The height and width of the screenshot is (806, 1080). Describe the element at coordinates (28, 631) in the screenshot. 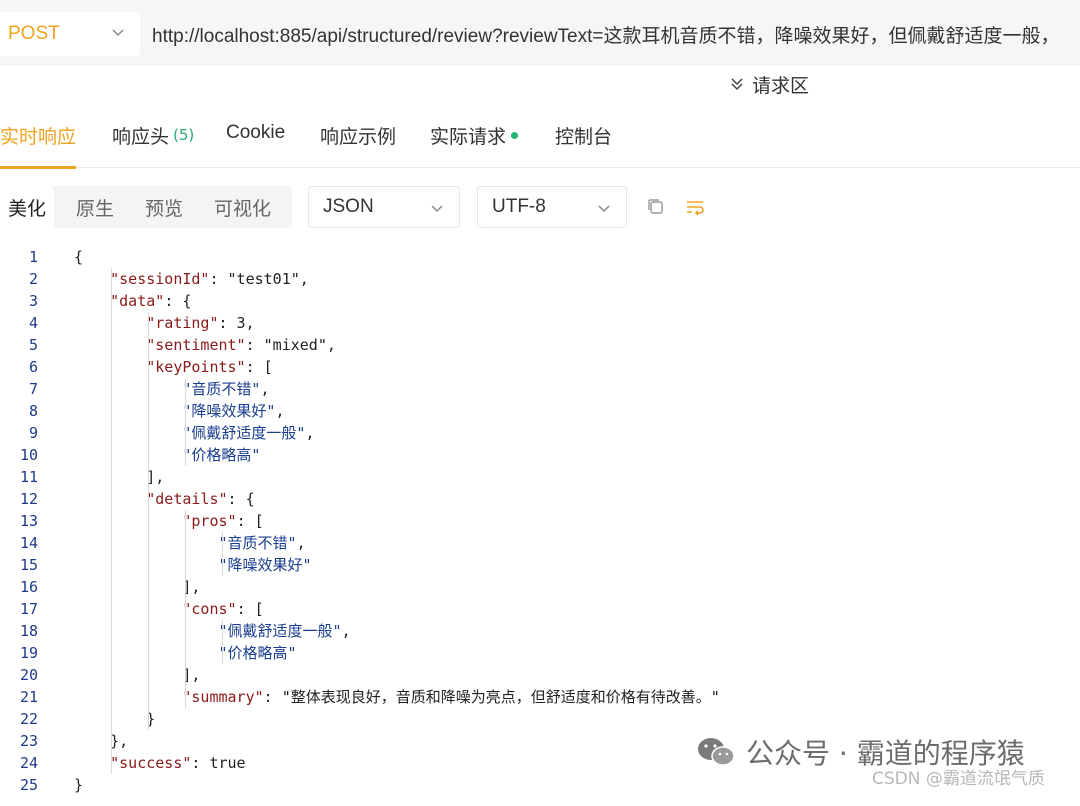

I see `line-number: 18` at that location.